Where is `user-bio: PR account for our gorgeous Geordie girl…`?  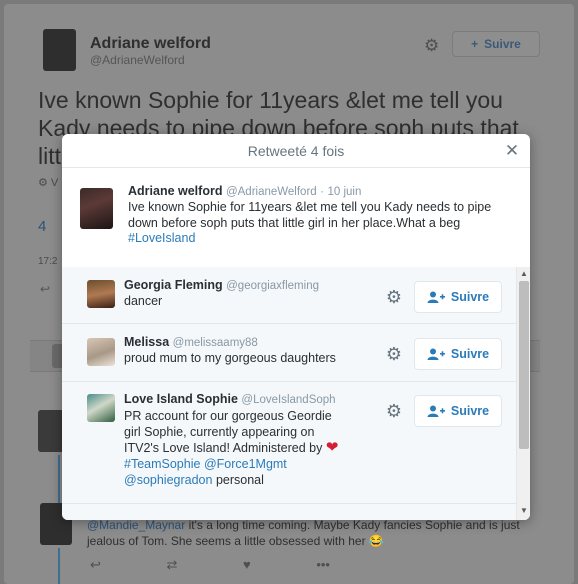 user-bio: PR account for our gorgeous Geordie girl… is located at coordinates (234, 448).